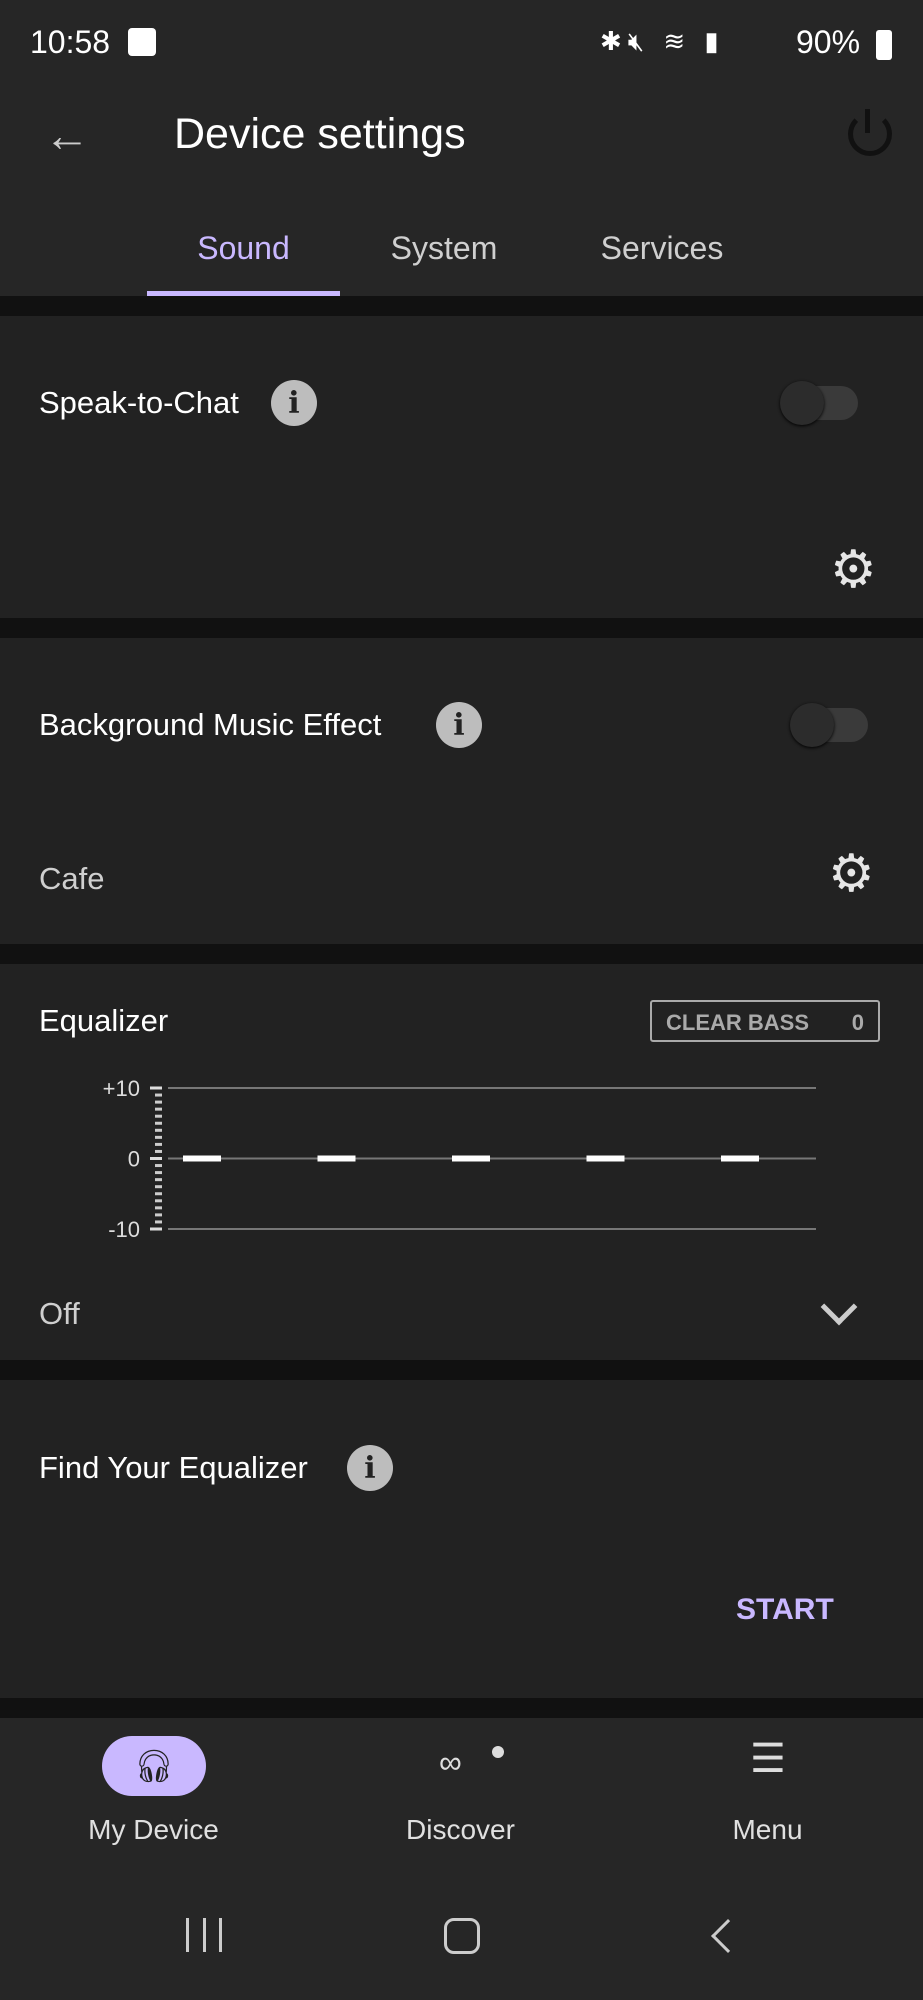  I want to click on nav-my-device: 🎧︎ My Device, so click(153, 1803).